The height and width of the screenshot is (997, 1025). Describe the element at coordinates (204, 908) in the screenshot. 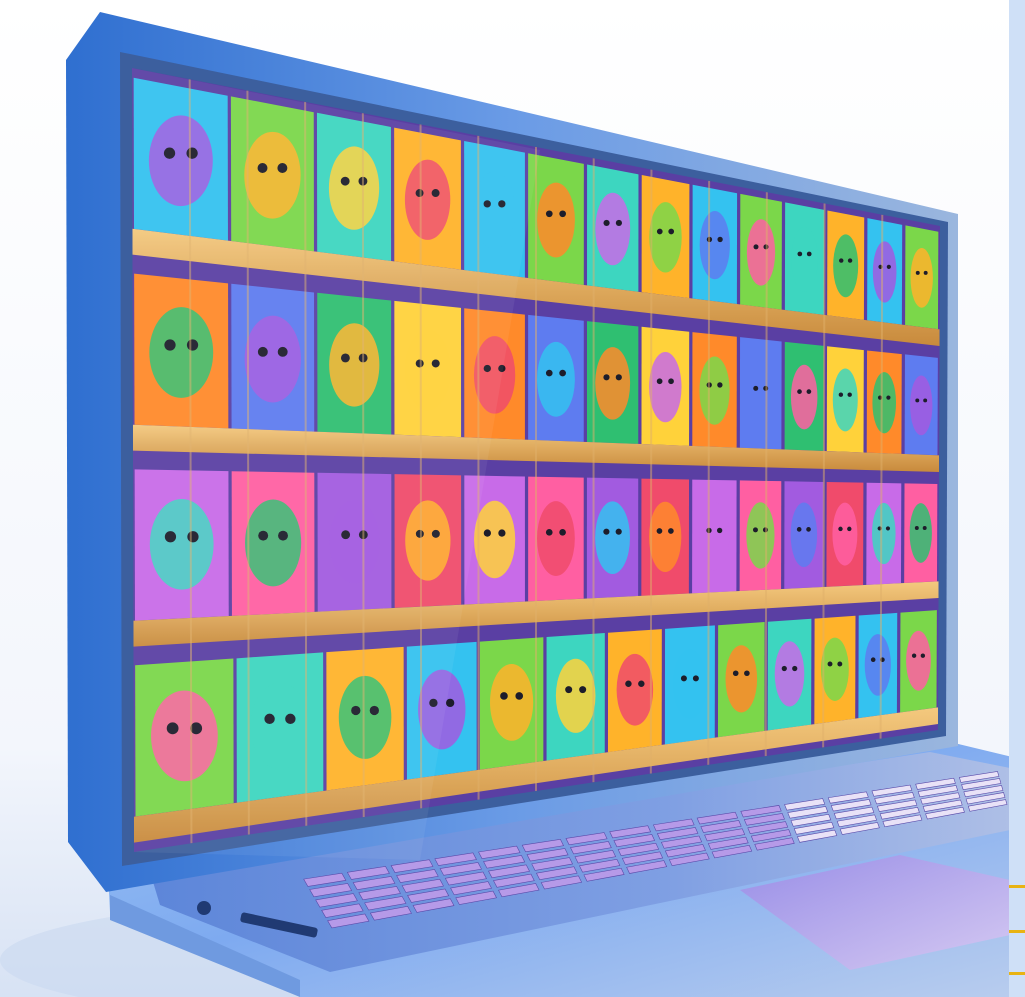

I see `usb-port-icon` at that location.